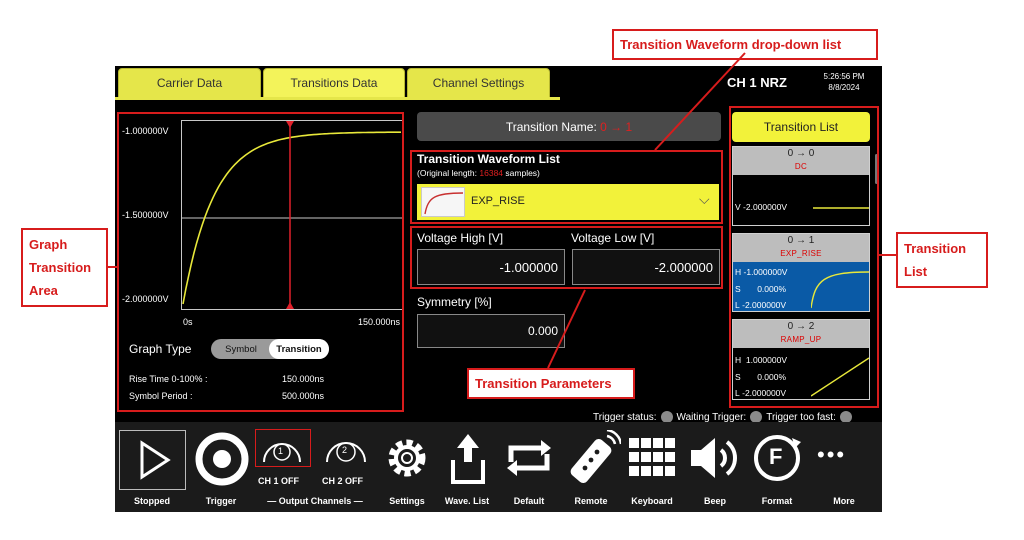 Image resolution: width=1024 pixels, height=540 pixels. Describe the element at coordinates (700, 101) in the screenshot. I see `connector-dropdown` at that location.